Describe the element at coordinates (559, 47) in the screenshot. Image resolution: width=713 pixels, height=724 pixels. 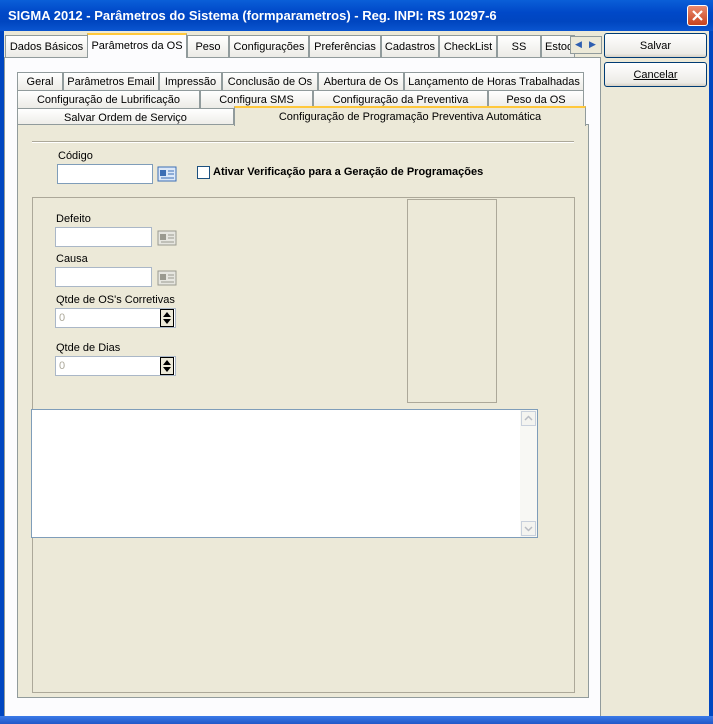
I see `tab-label: Estoq` at that location.